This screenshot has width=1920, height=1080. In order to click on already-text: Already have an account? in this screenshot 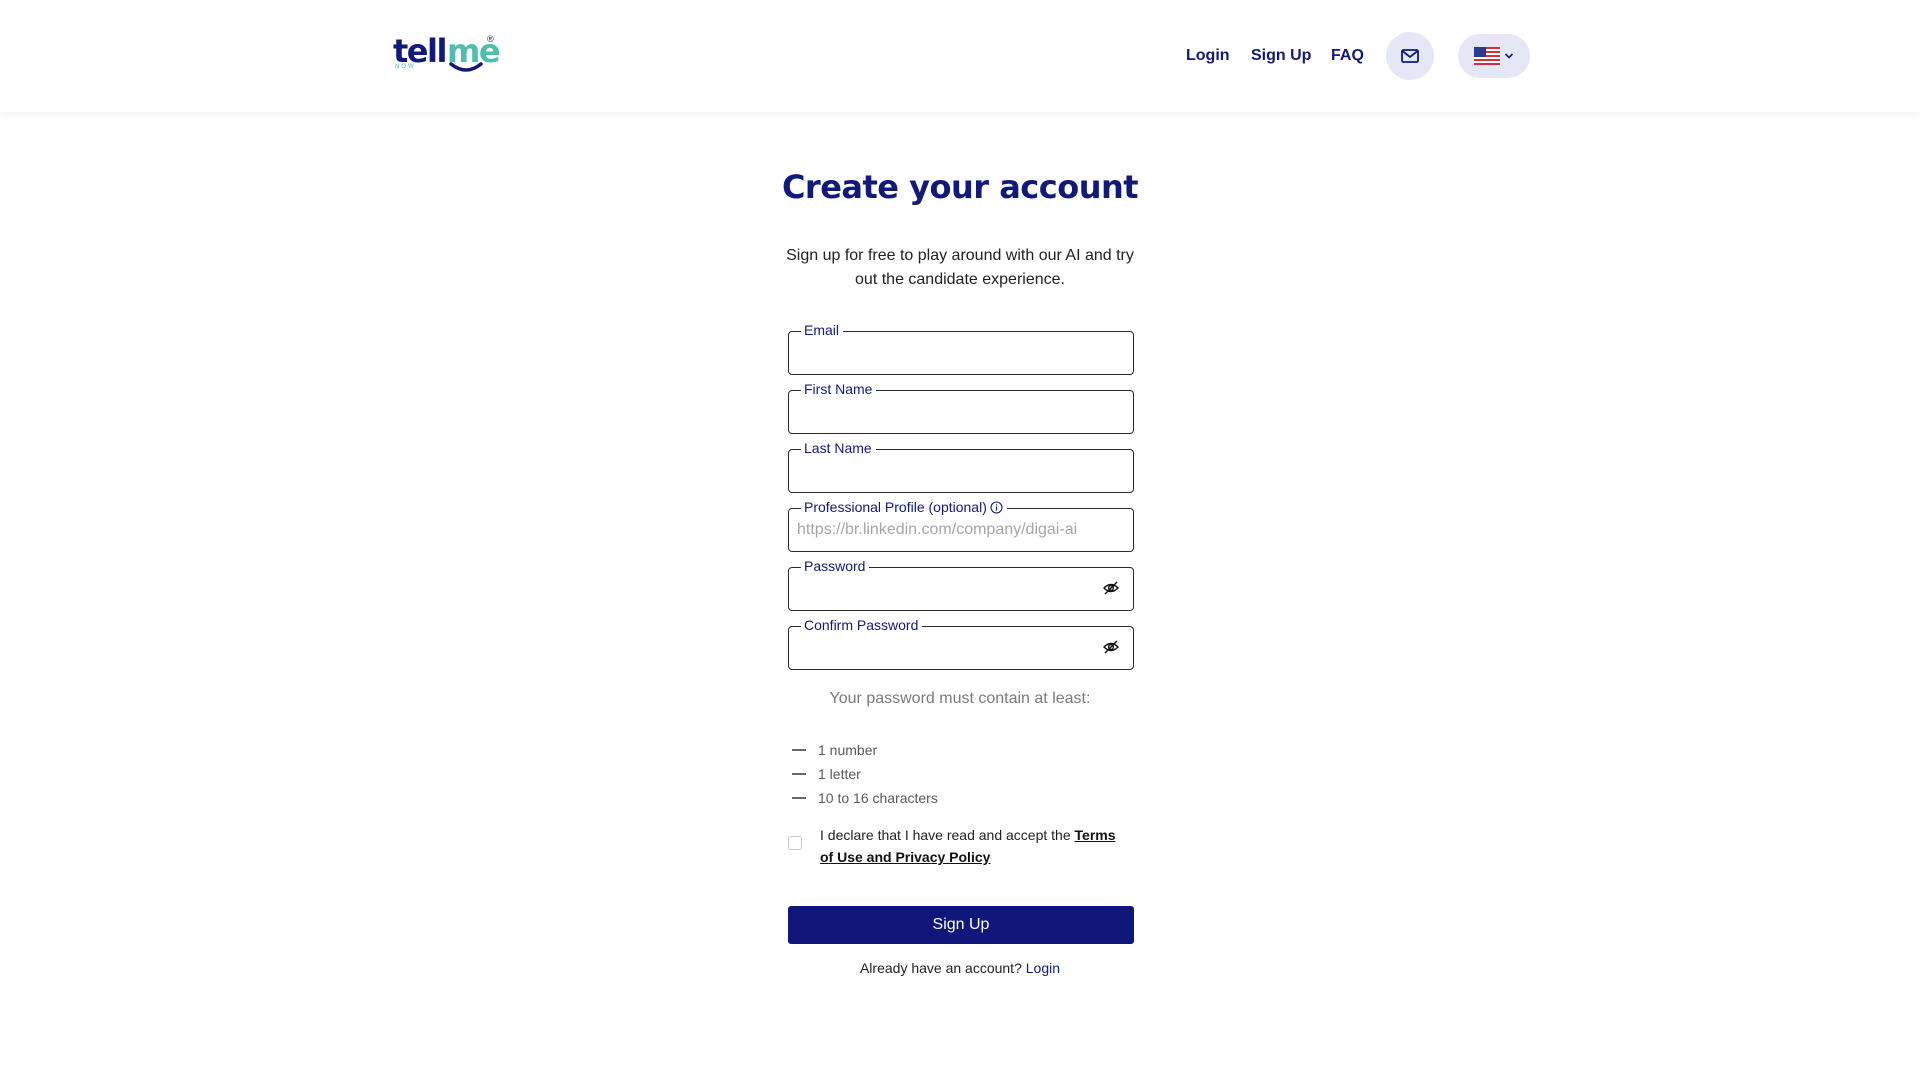, I will do `click(942, 968)`.